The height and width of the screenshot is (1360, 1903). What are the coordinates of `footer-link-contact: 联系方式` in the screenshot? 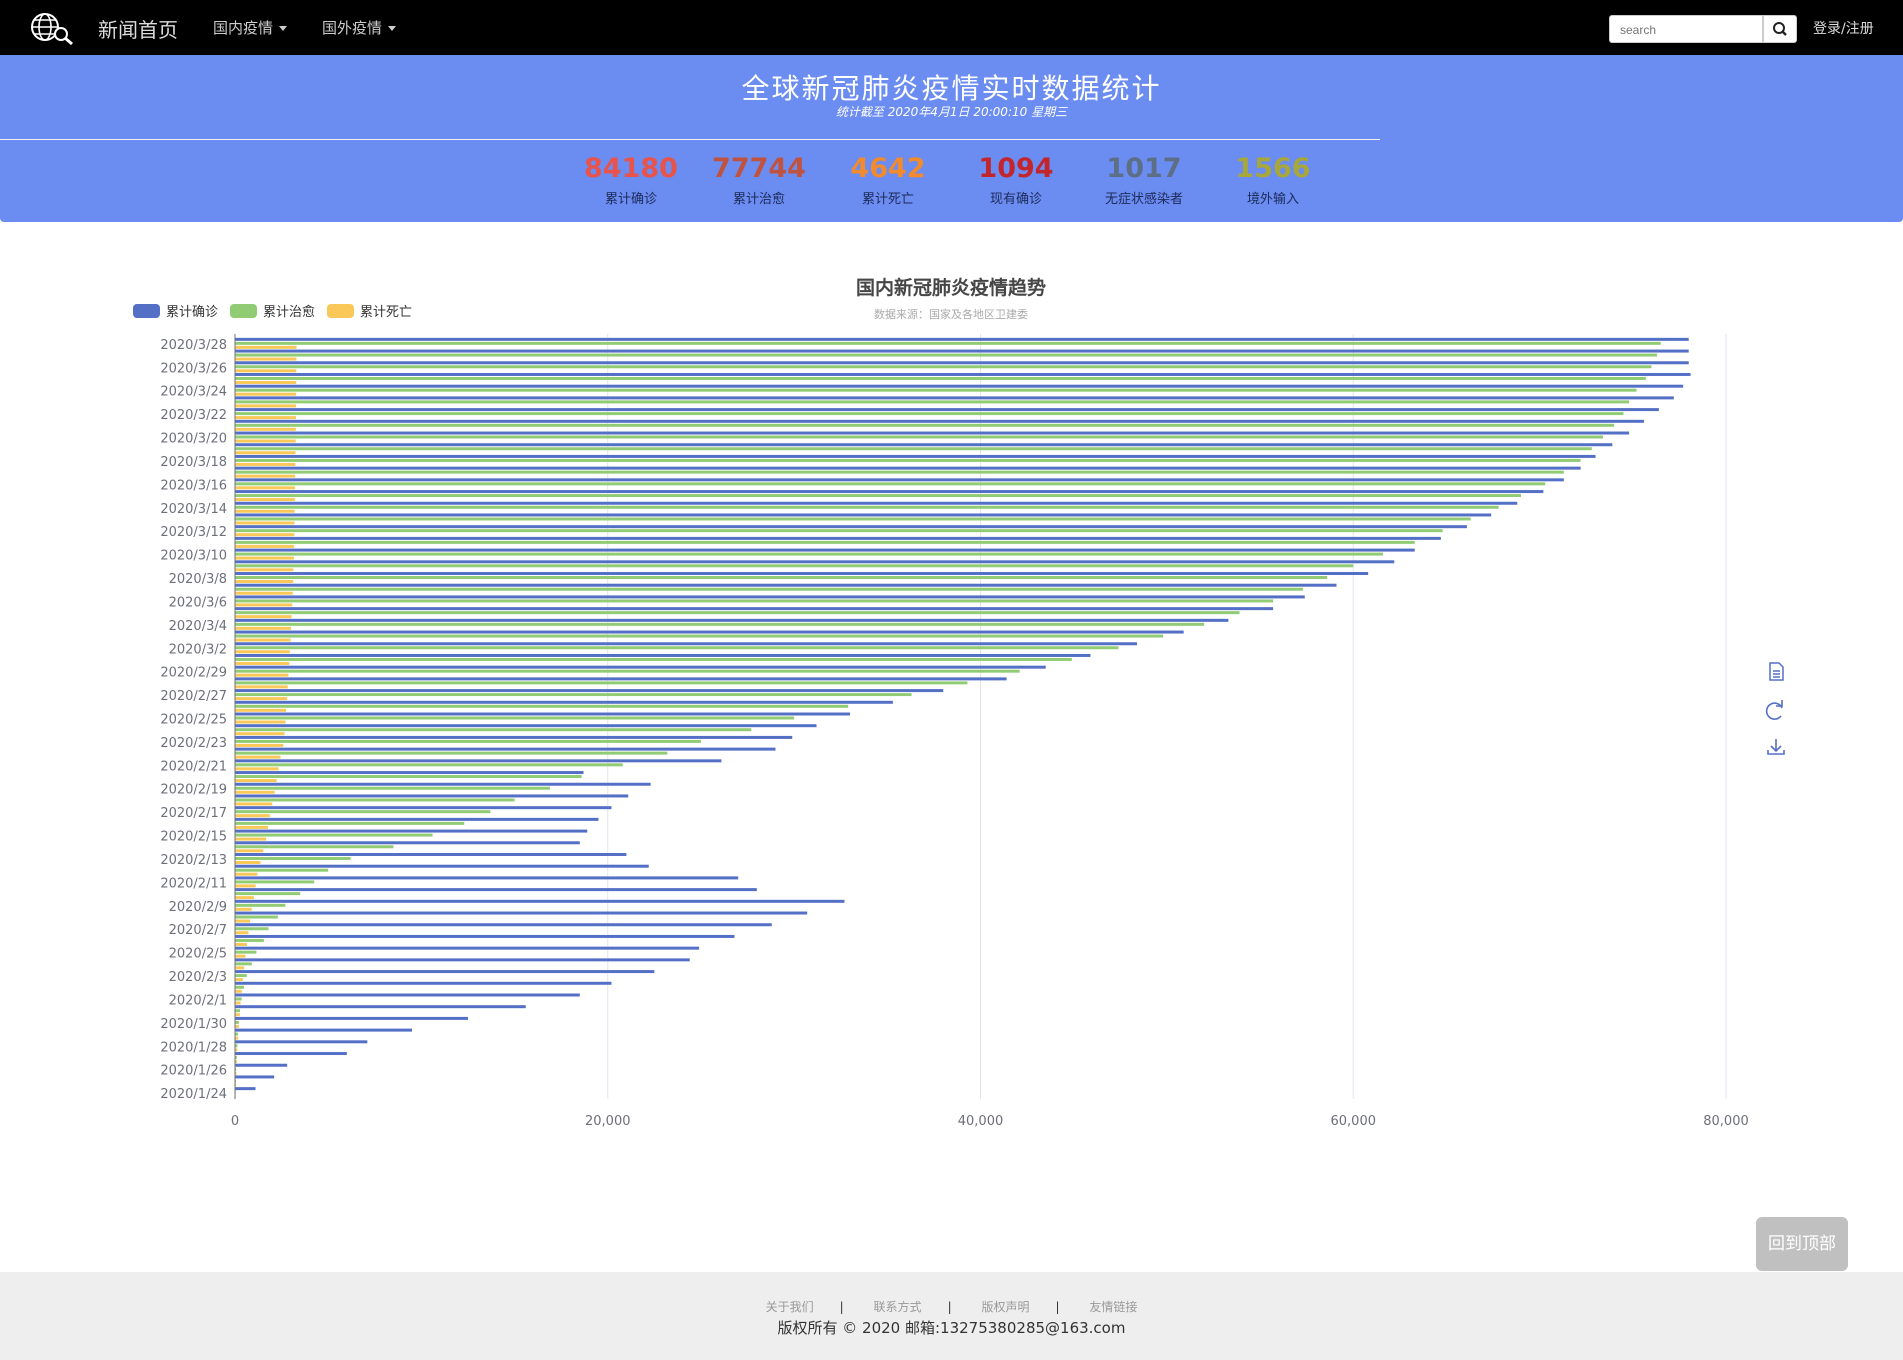 It's located at (898, 1307).